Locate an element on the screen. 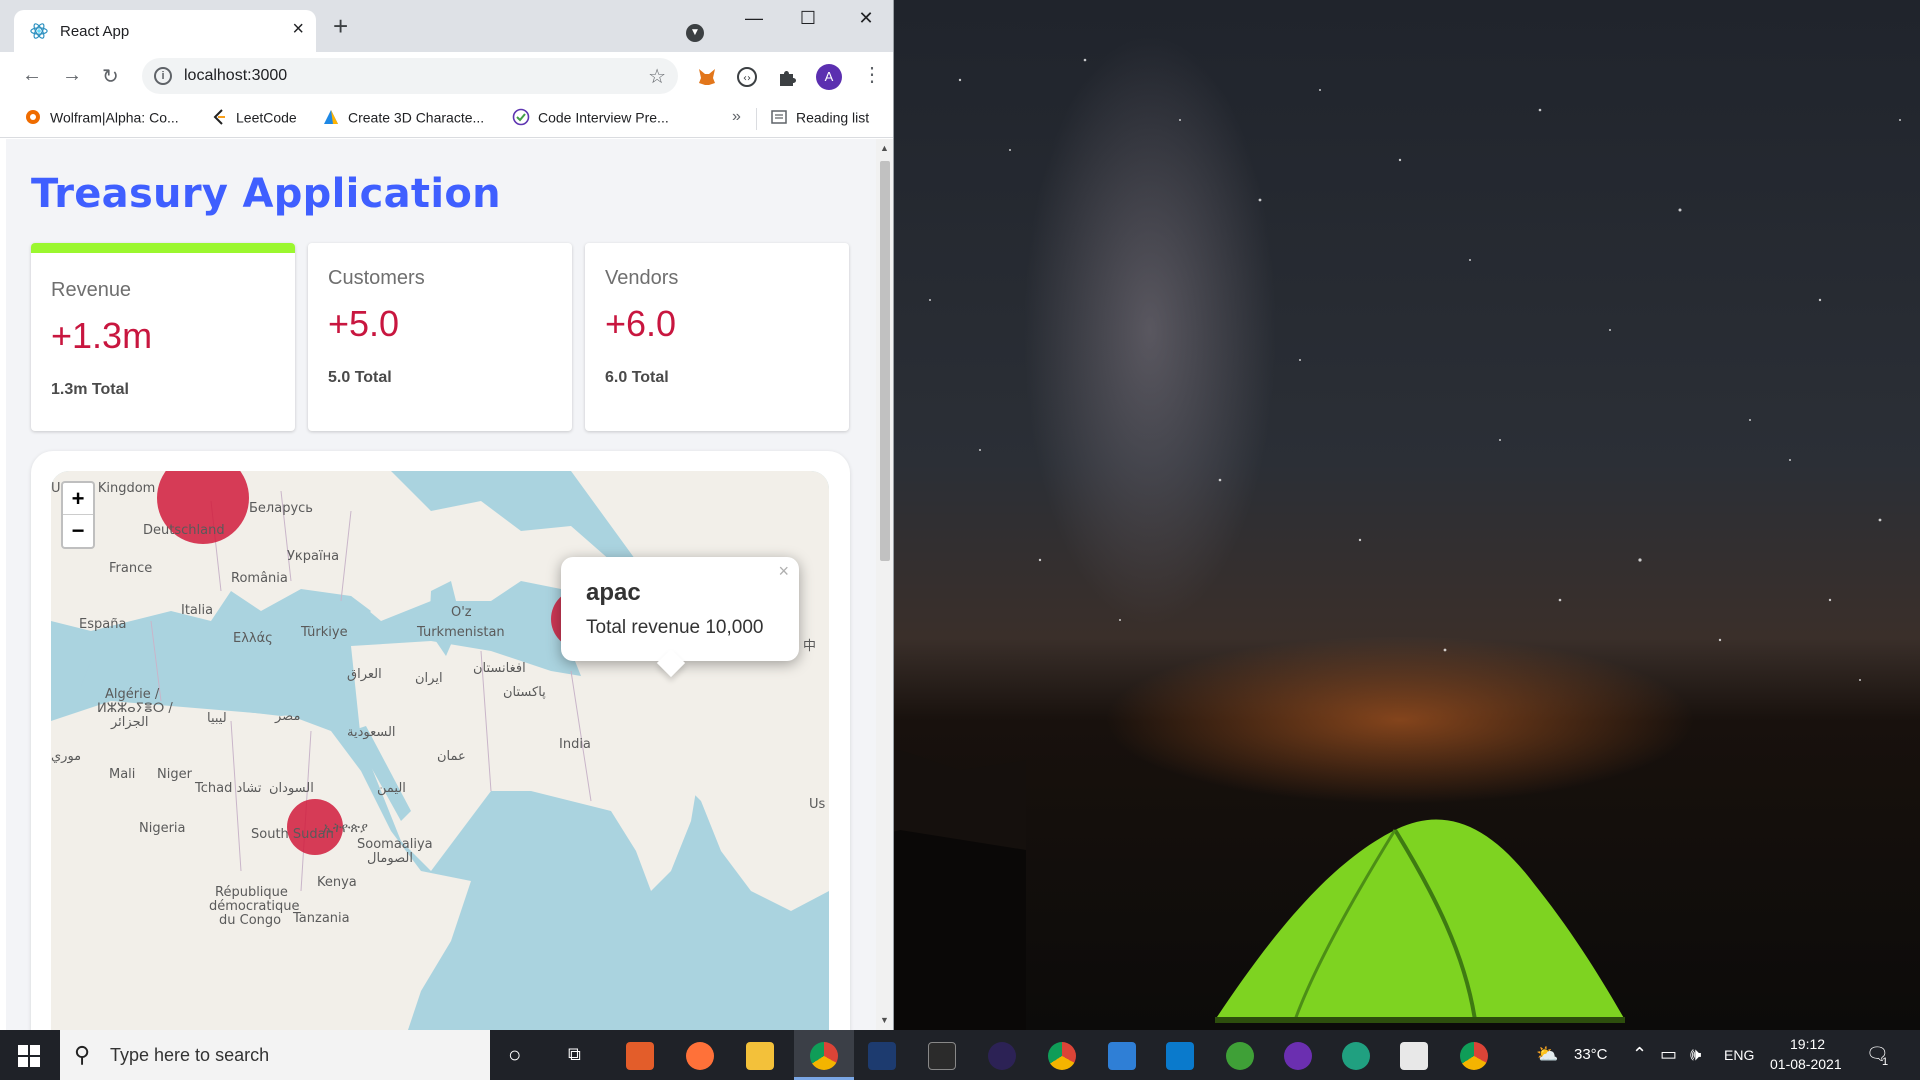  chrome-app-icon is located at coordinates (824, 1056).